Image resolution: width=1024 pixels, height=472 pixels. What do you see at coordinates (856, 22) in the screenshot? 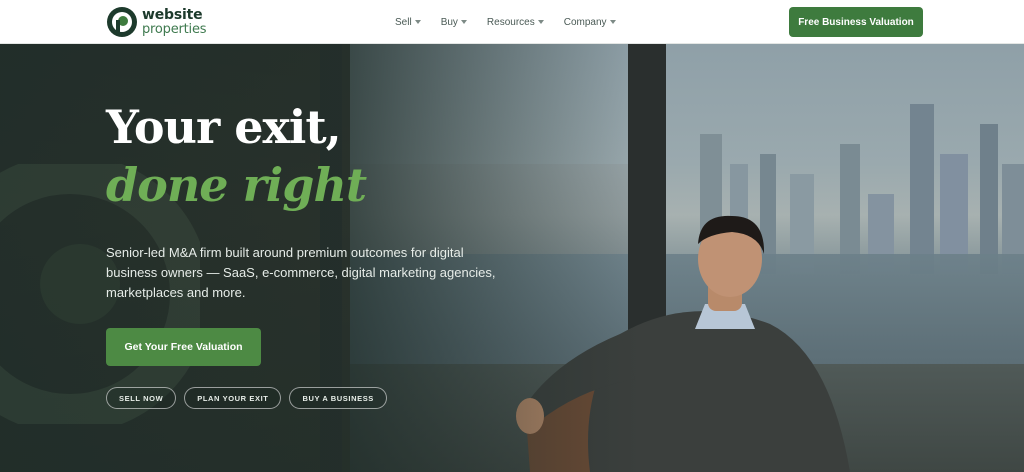
I see `free-business-valuation-button: Free Business Valuation` at bounding box center [856, 22].